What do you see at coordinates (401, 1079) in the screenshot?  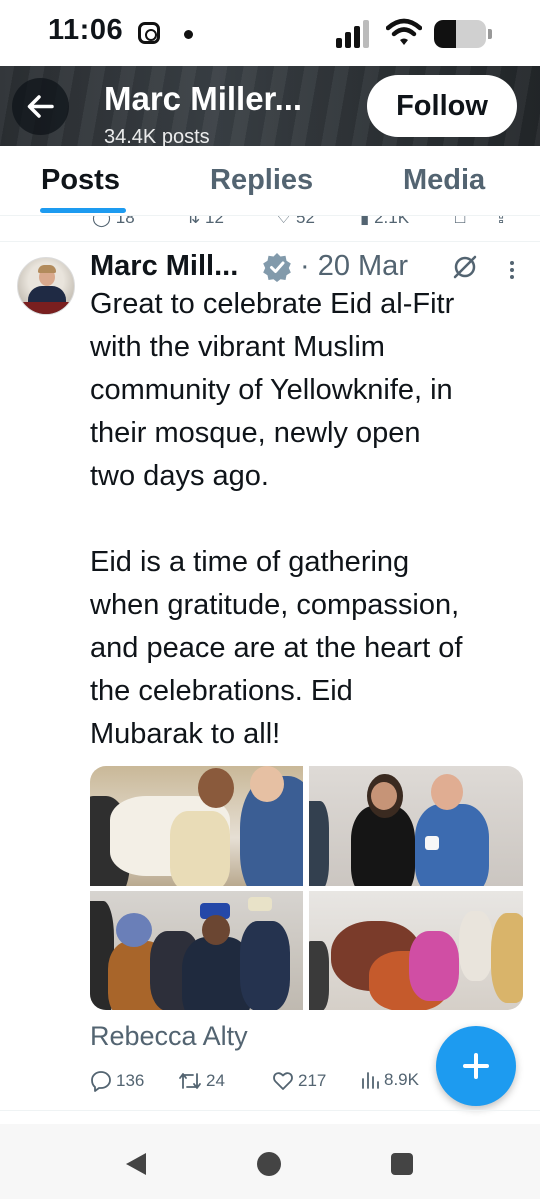 I see `view-count: 8.9K` at bounding box center [401, 1079].